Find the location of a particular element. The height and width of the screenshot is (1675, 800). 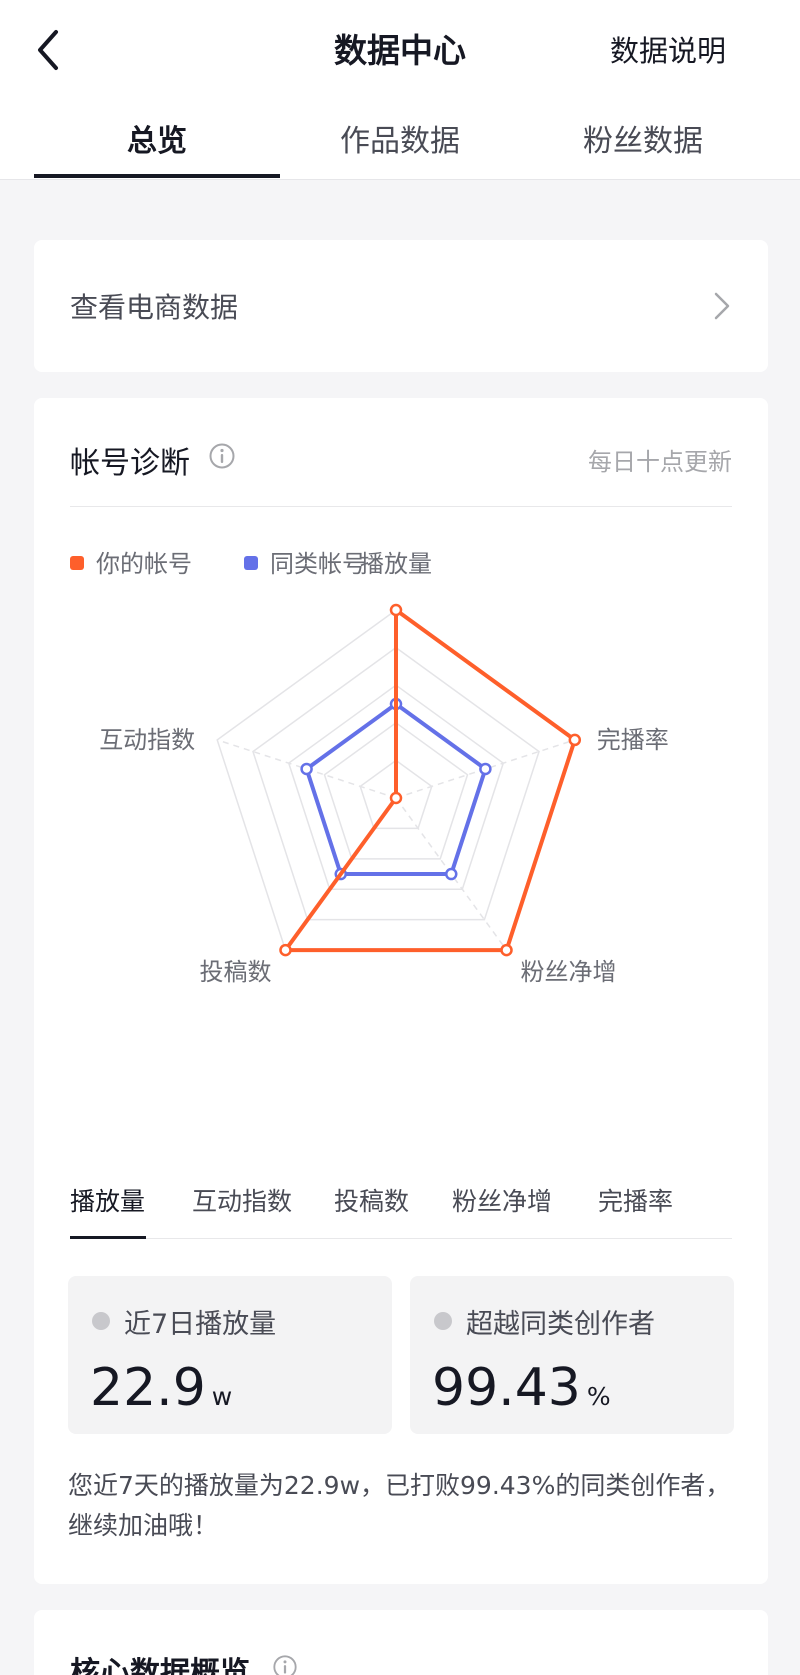

stat-unit: % is located at coordinates (598, 1396).